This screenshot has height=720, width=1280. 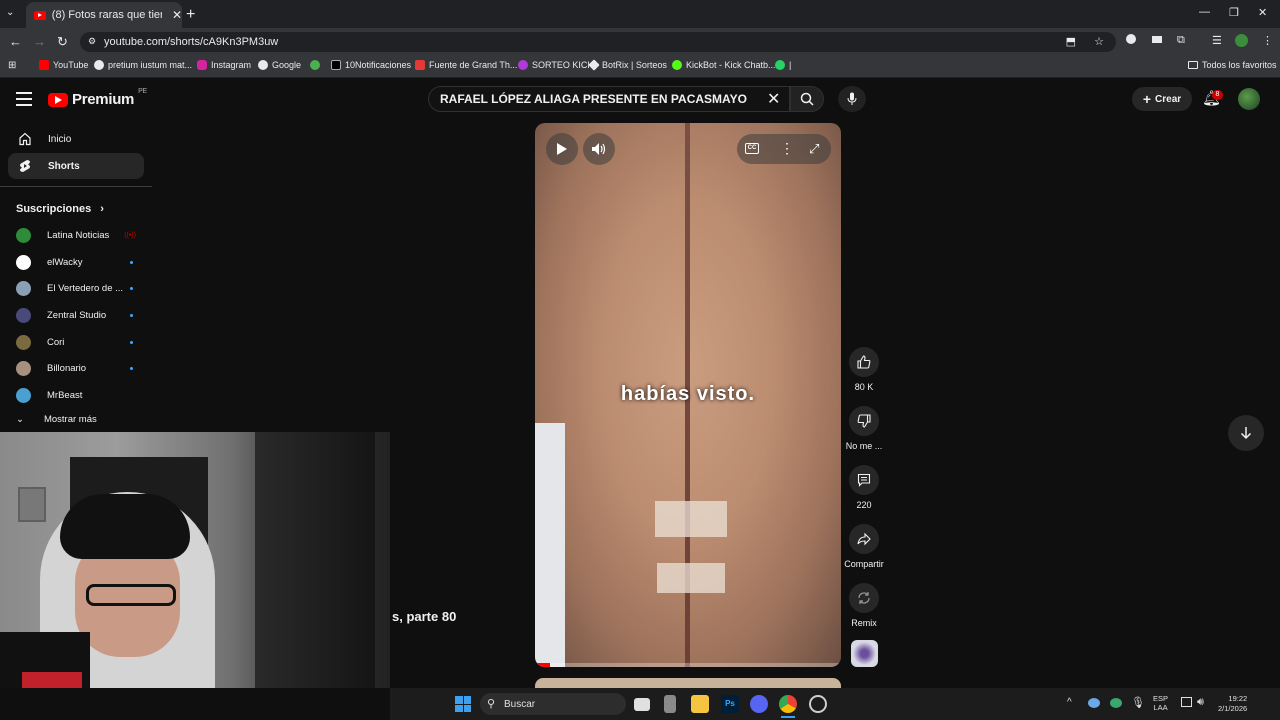 What do you see at coordinates (864, 487) in the screenshot?
I see `comments-button: 220` at bounding box center [864, 487].